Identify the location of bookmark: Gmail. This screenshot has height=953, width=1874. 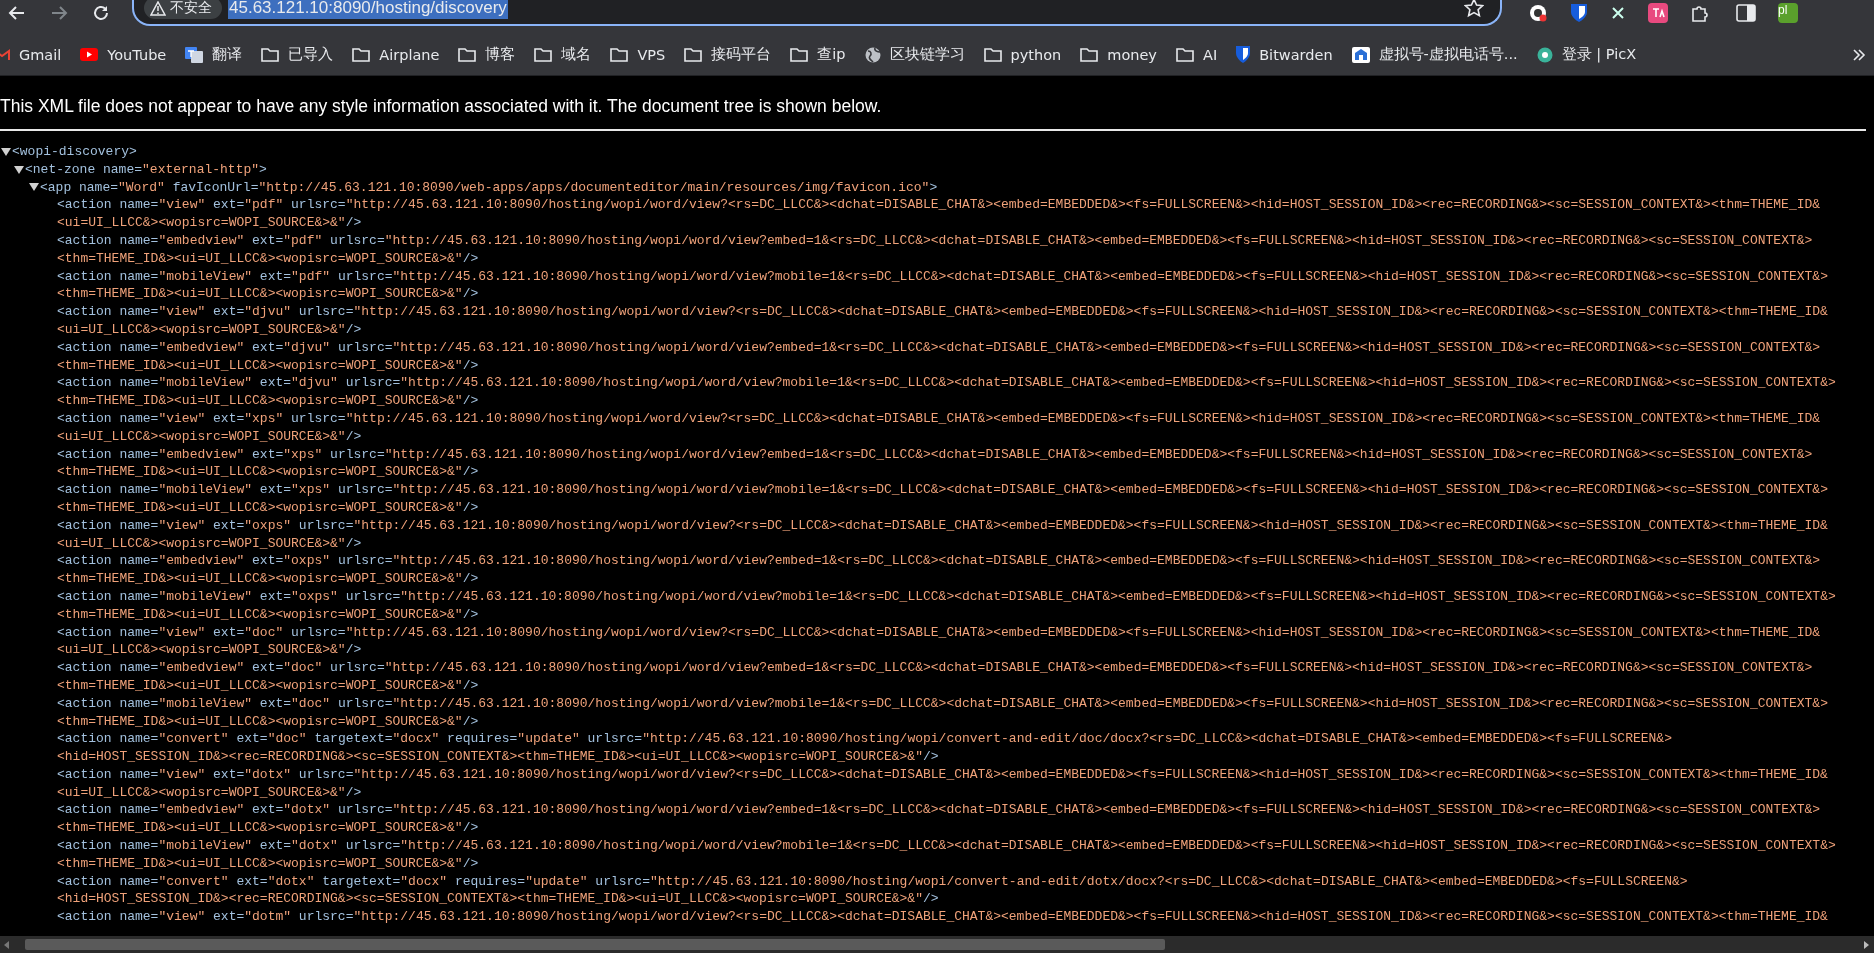
(35, 54).